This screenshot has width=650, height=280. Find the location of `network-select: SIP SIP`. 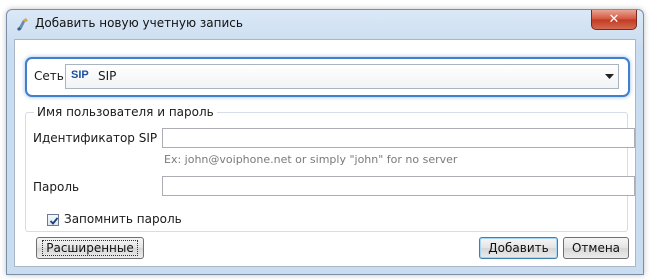

network-select: SIP SIP is located at coordinates (342, 76).